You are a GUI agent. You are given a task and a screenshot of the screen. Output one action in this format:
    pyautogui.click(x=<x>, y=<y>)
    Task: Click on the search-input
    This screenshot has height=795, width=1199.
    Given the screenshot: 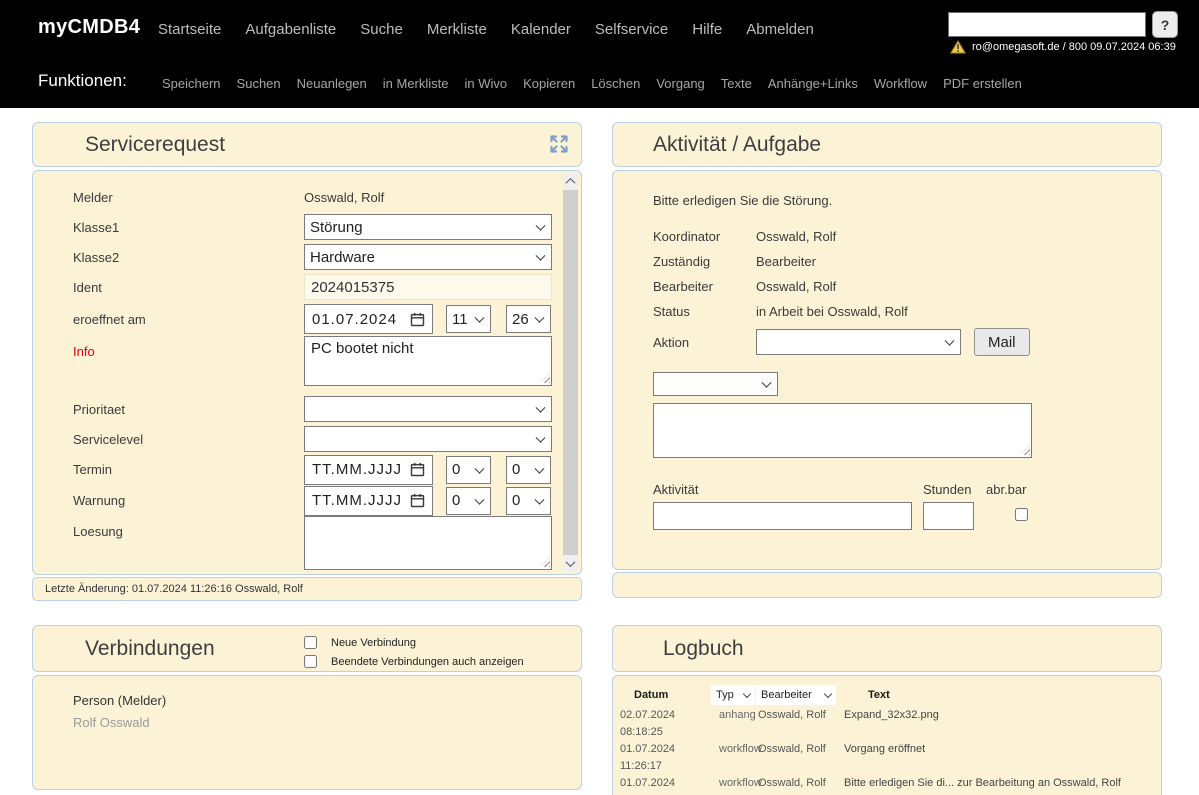 What is the action you would take?
    pyautogui.click(x=1047, y=24)
    